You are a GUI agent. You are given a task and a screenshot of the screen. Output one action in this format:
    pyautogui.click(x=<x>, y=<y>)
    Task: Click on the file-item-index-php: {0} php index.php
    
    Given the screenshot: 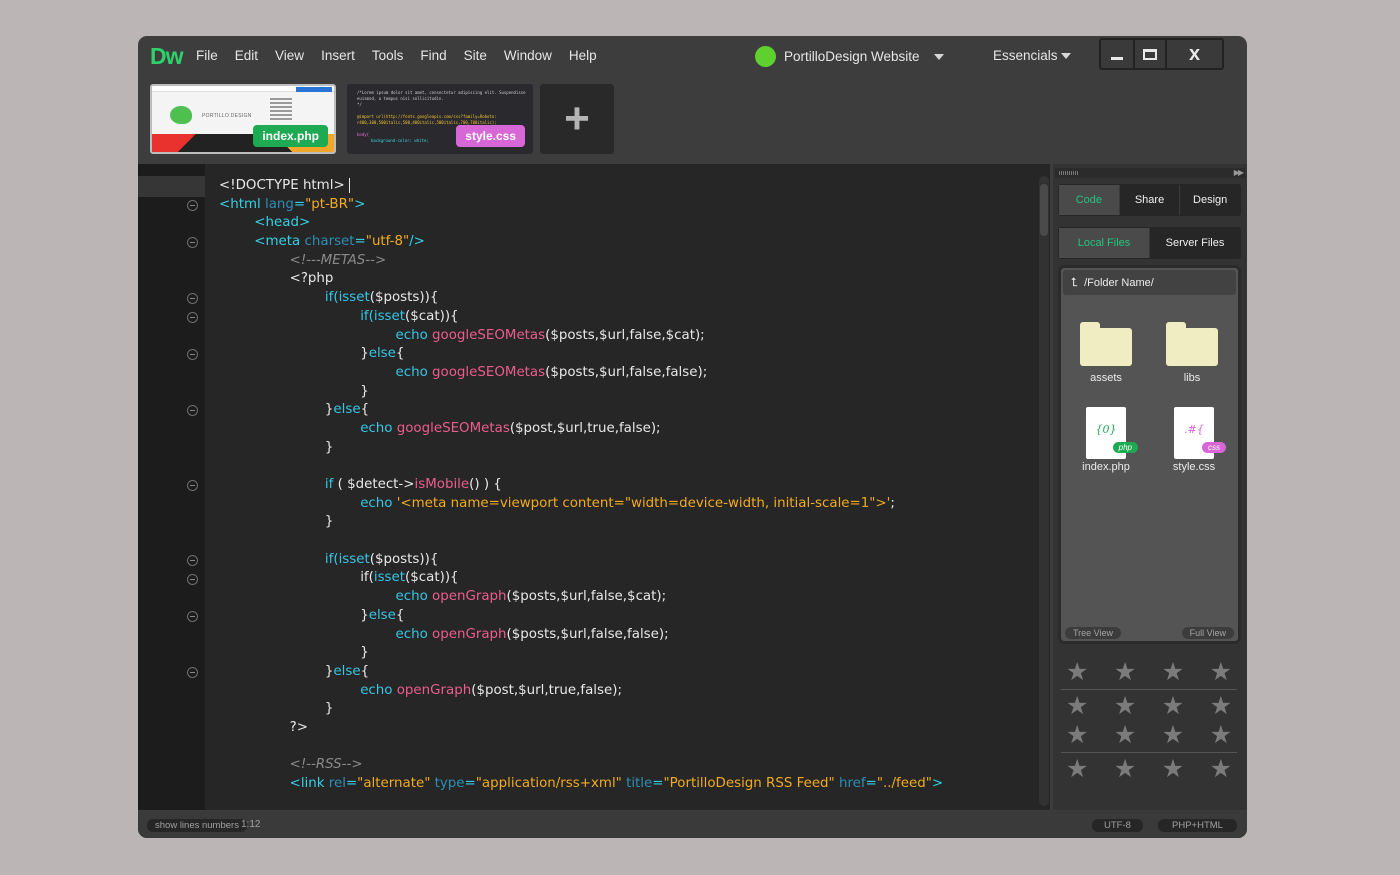 What is the action you would take?
    pyautogui.click(x=1106, y=440)
    